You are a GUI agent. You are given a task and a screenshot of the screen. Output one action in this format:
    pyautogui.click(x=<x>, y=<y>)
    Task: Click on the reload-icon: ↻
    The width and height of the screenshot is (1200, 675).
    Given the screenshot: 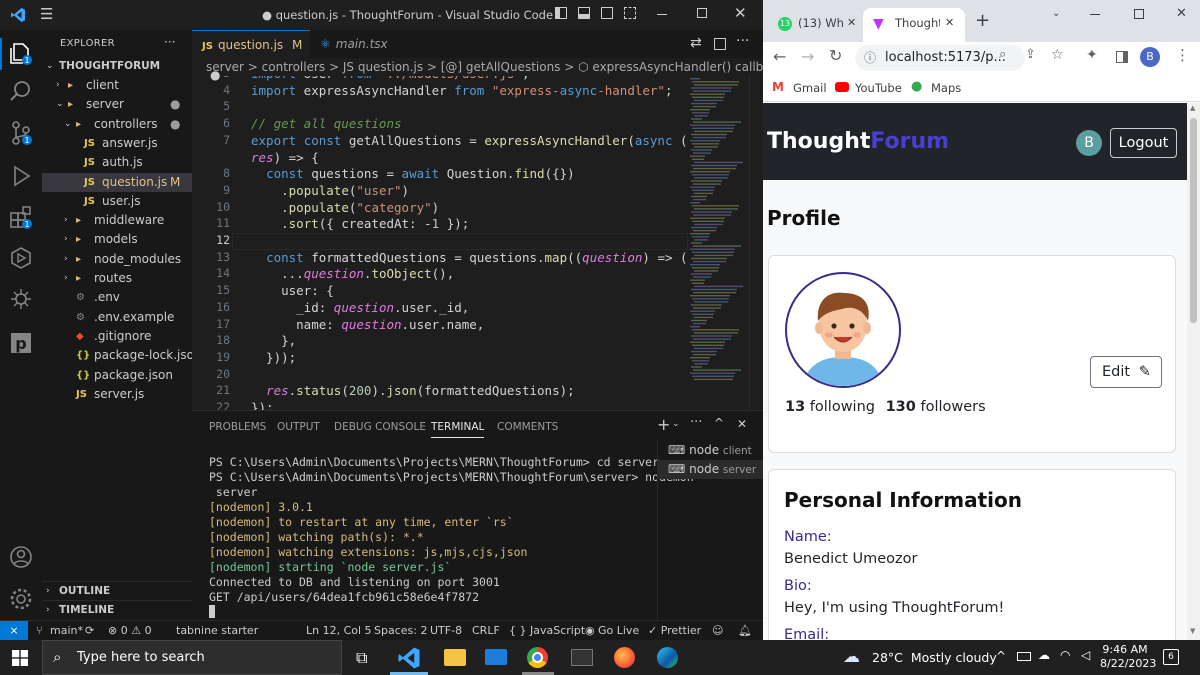 What is the action you would take?
    pyautogui.click(x=835, y=55)
    